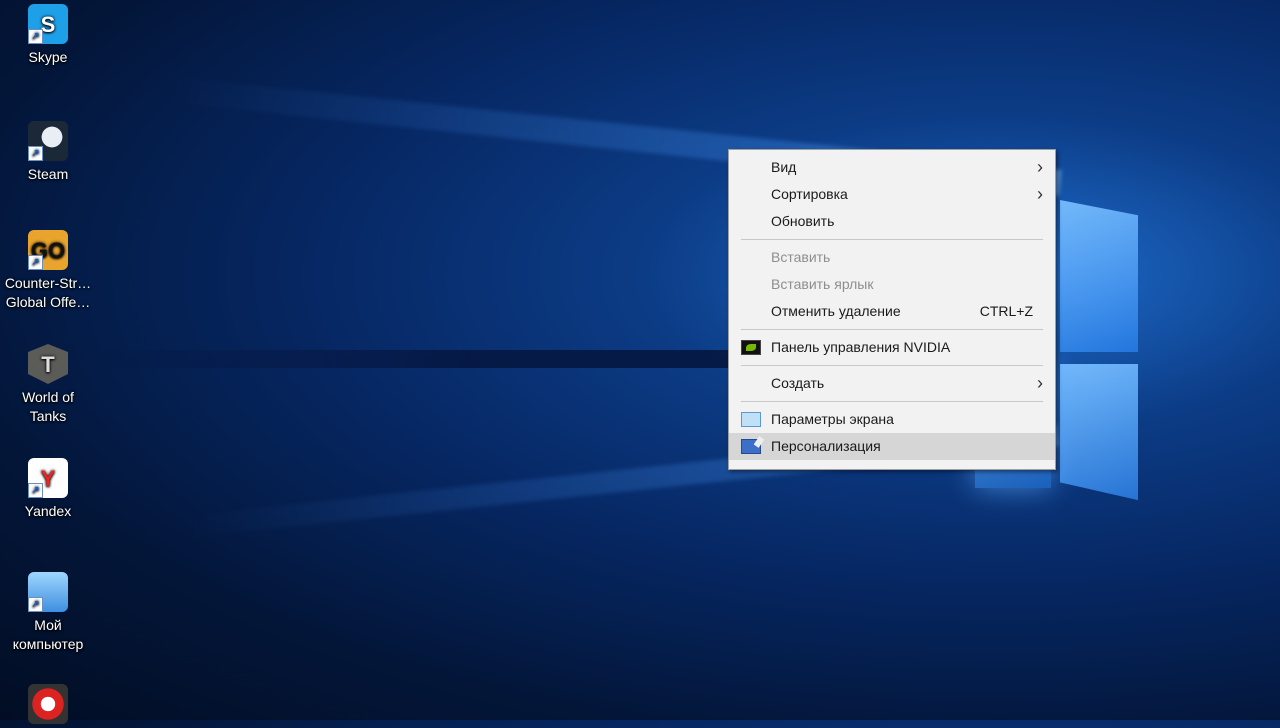 This screenshot has width=1280, height=728. I want to click on app-icon, so click(48, 704).